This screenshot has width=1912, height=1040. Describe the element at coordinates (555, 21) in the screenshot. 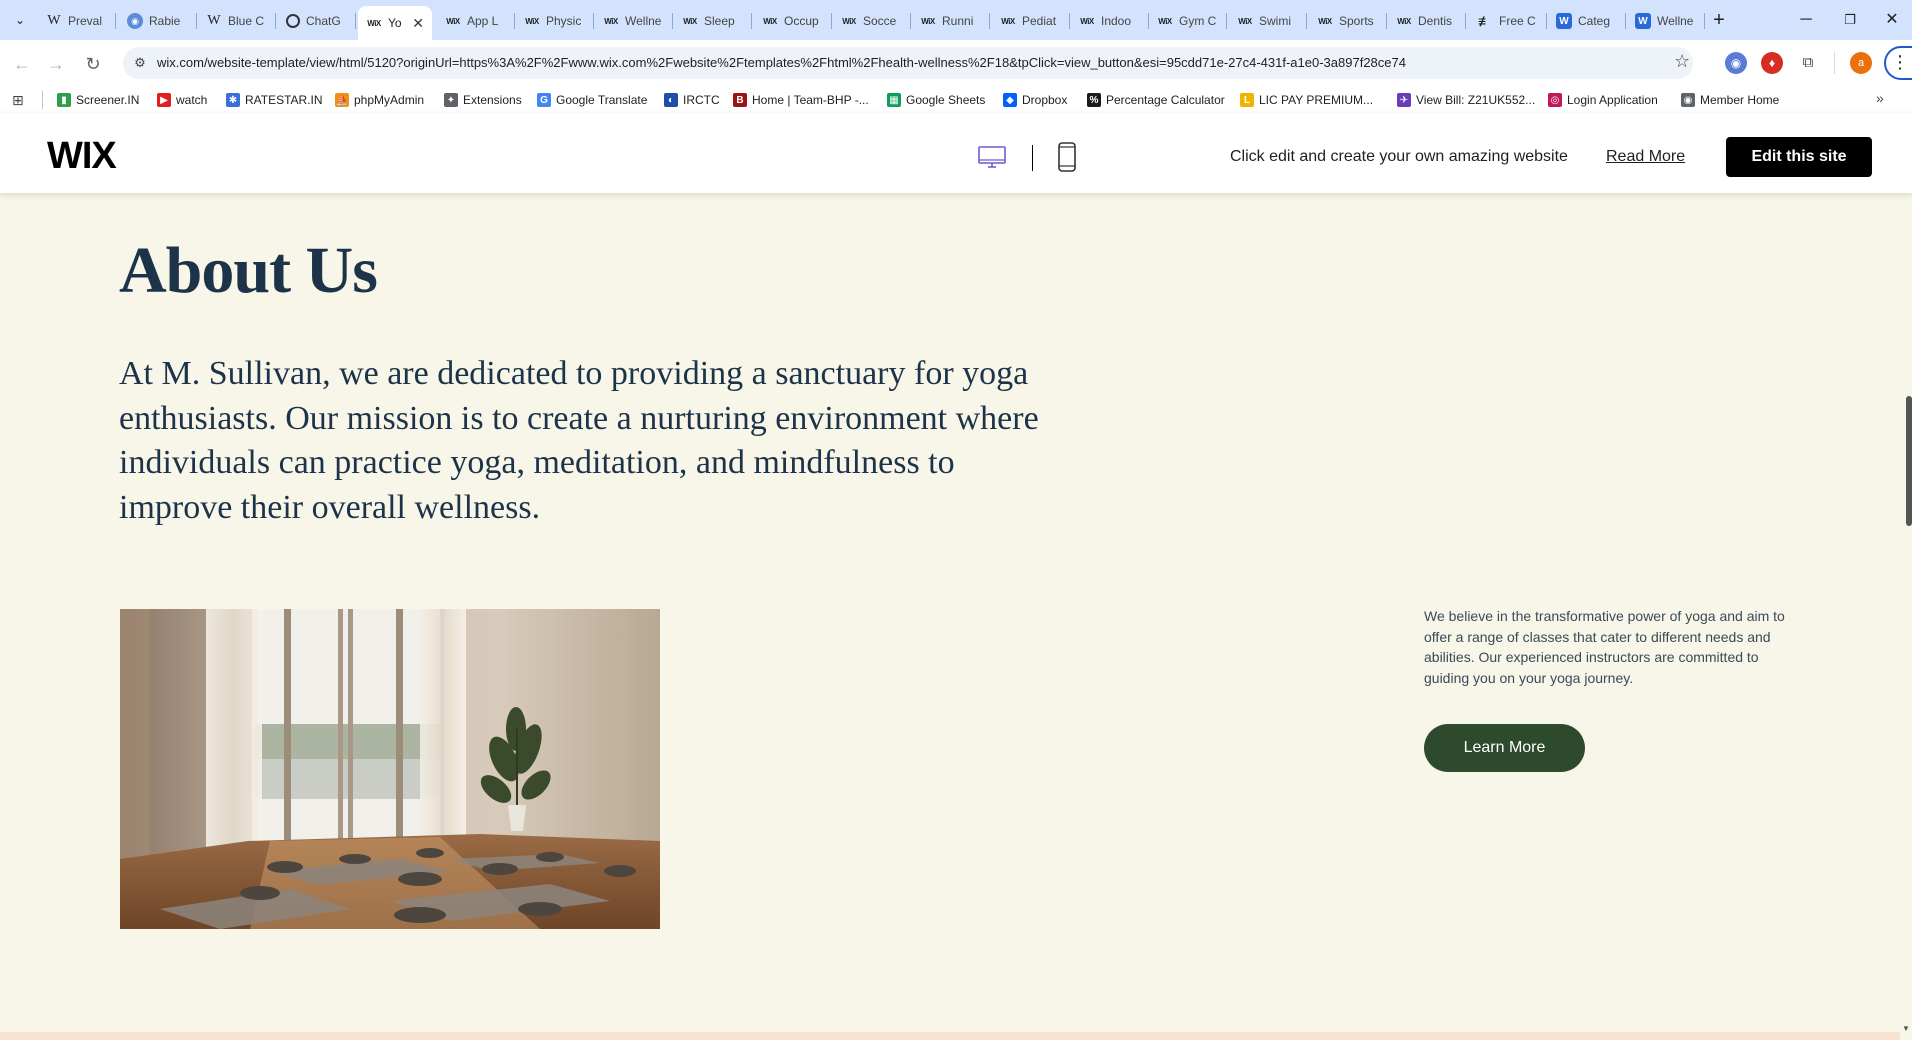

I see `browser-tab: WiX Physic` at that location.